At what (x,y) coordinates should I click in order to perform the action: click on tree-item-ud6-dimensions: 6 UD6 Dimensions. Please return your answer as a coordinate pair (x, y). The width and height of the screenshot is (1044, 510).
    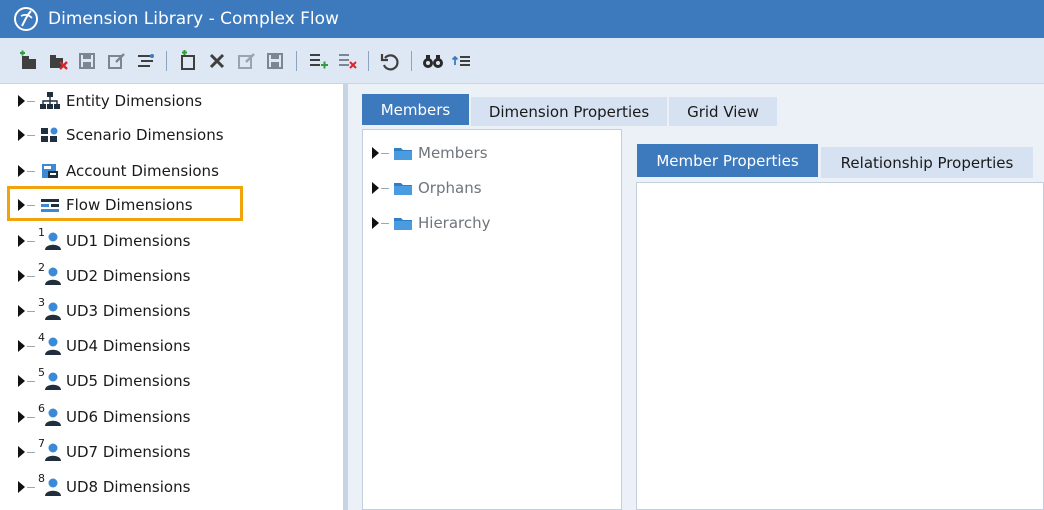
    Looking at the image, I should click on (104, 417).